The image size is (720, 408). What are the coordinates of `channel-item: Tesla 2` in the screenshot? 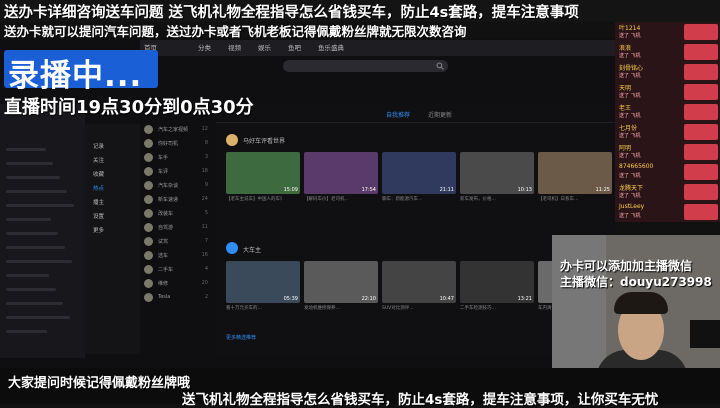 It's located at (176, 297).